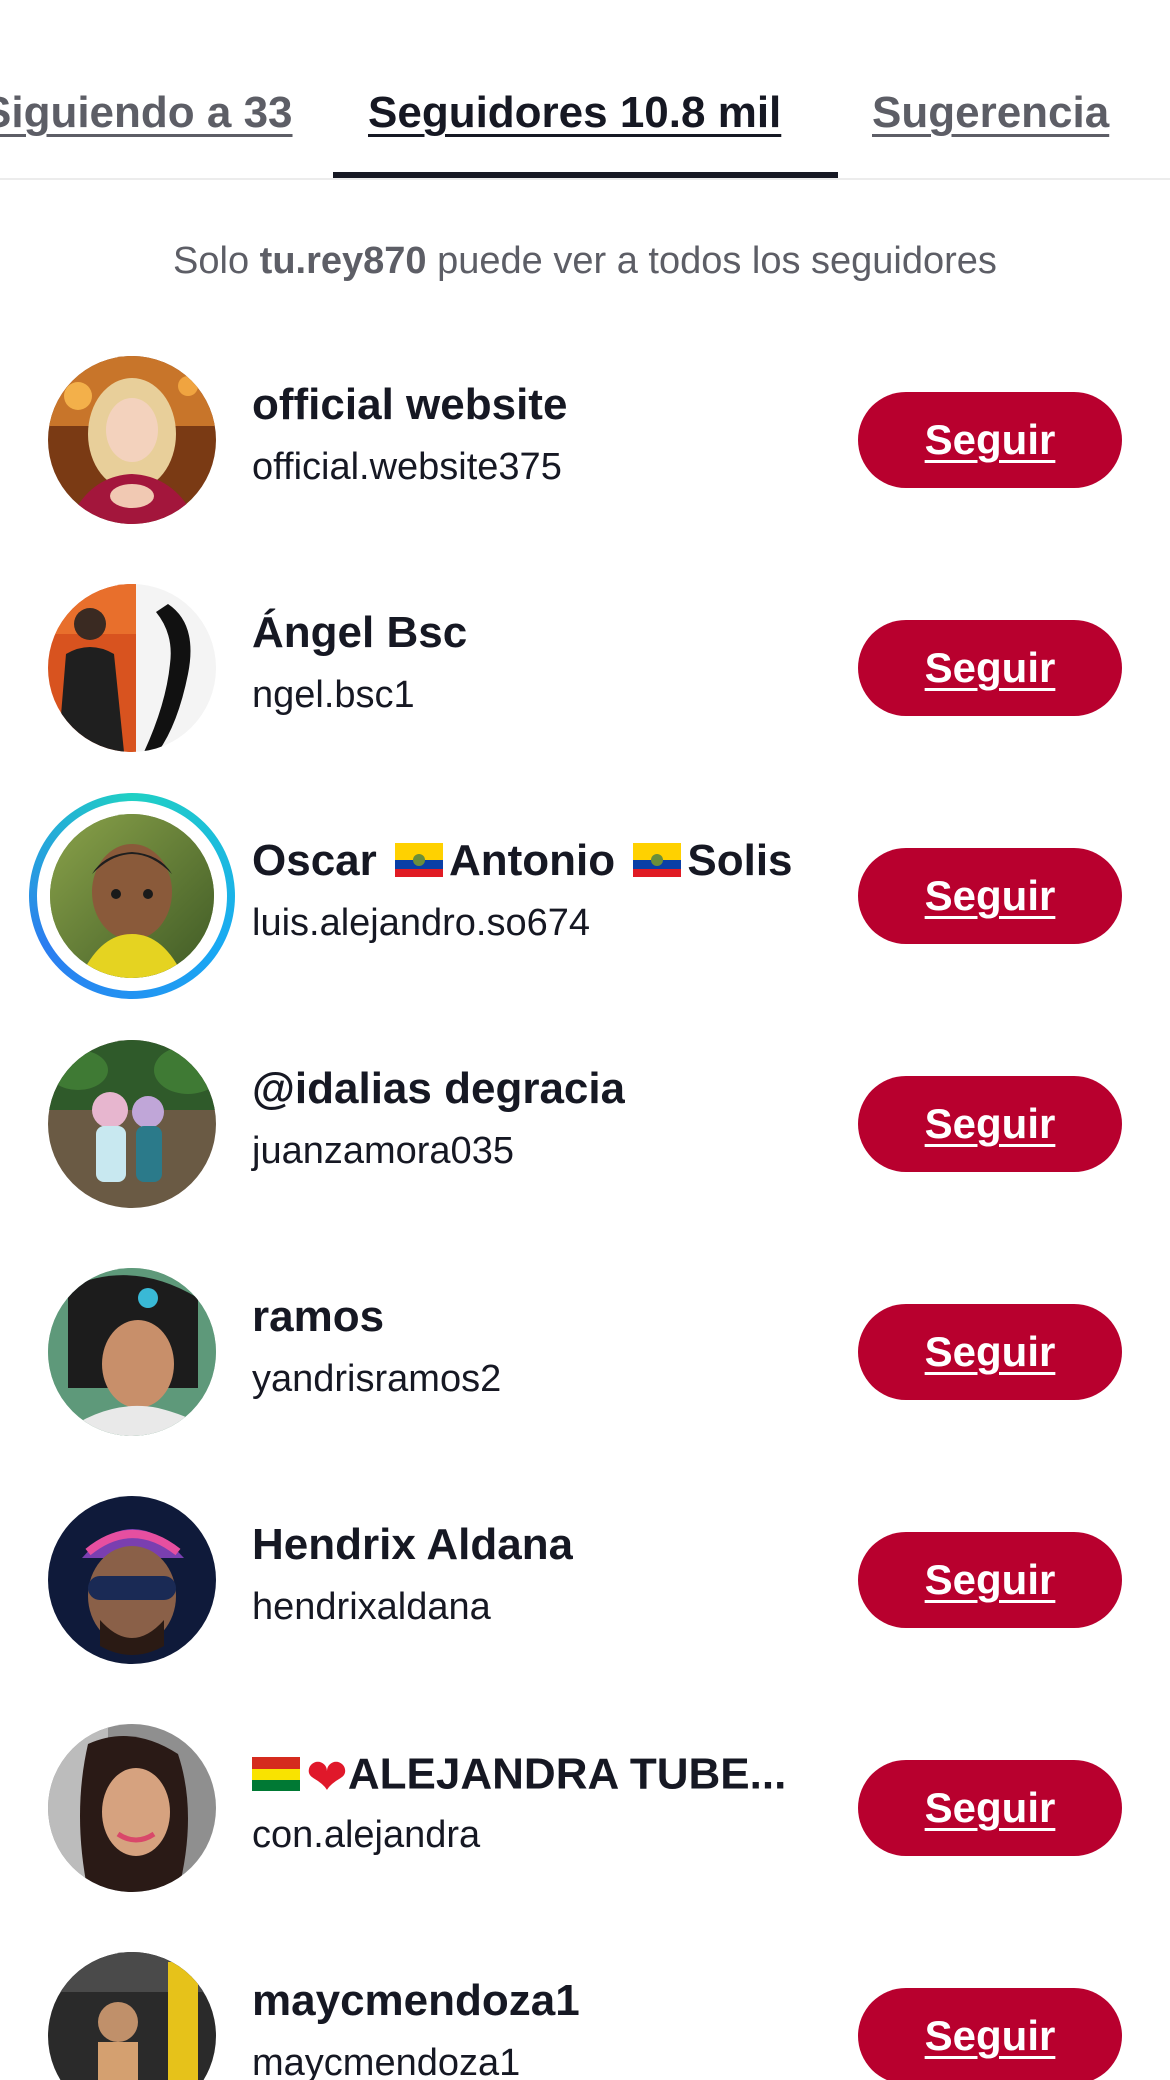 The height and width of the screenshot is (2080, 1170). I want to click on heart-icon: ❤, so click(327, 1777).